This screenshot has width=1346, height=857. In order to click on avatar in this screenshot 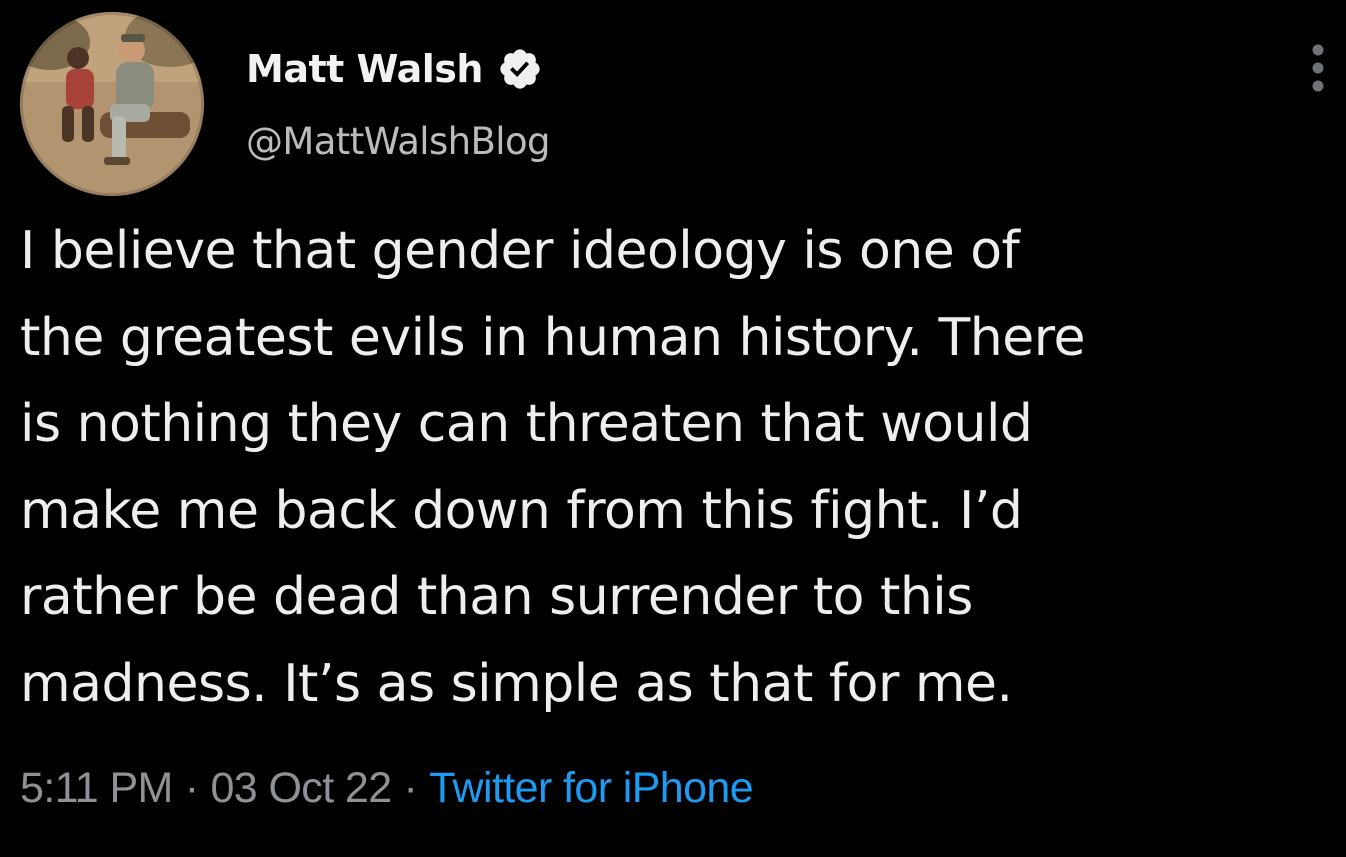, I will do `click(112, 104)`.